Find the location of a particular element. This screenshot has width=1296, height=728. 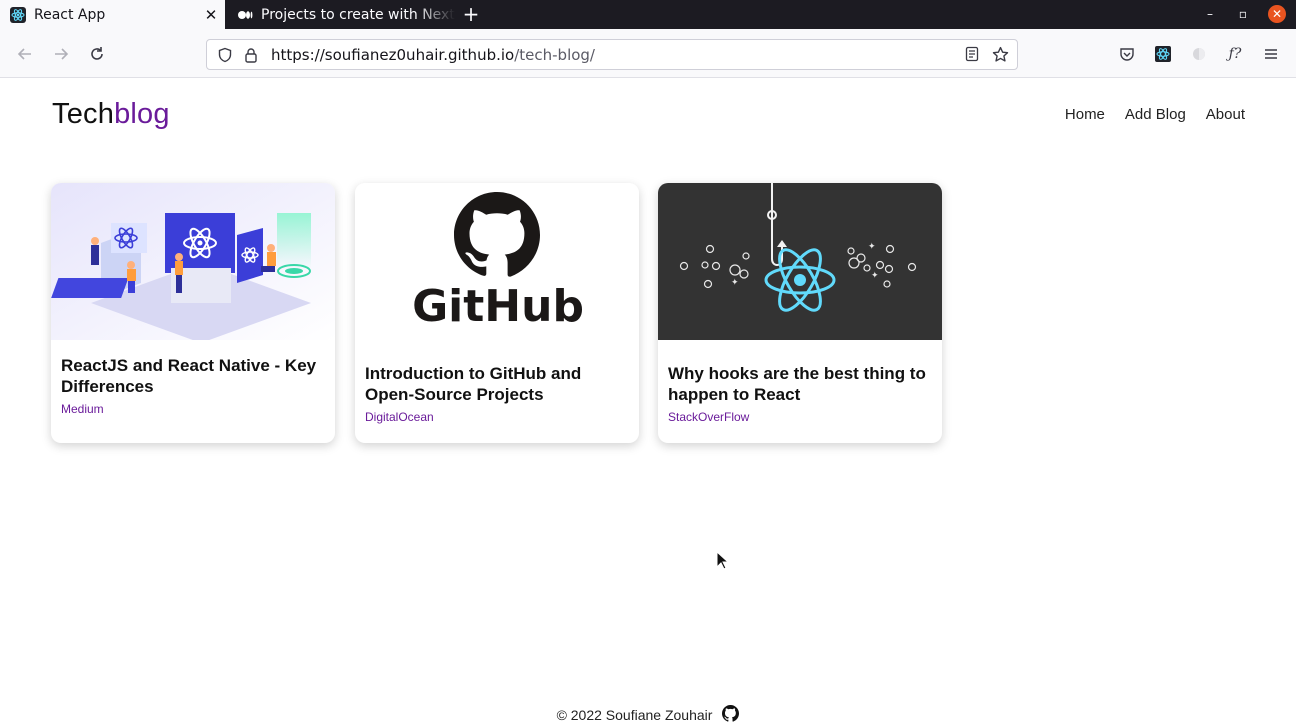

maximize-icon: ▫ is located at coordinates (1243, 14).